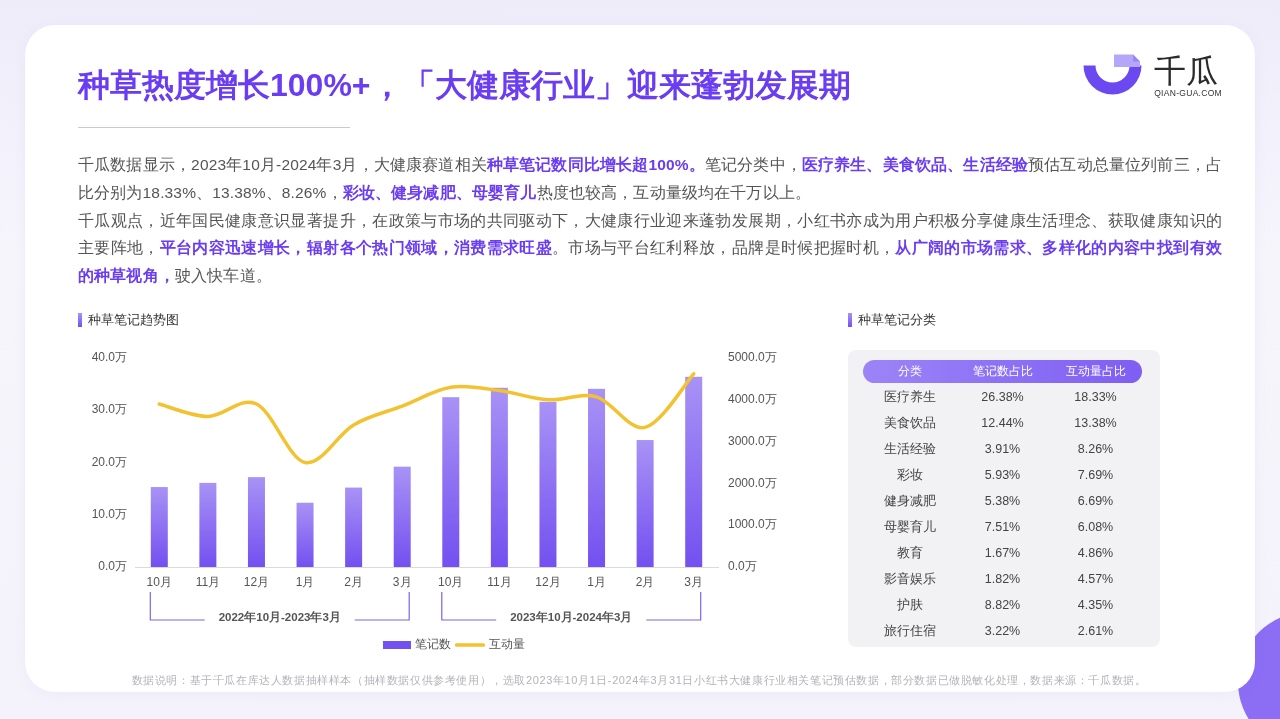 This screenshot has height=719, width=1280. What do you see at coordinates (109, 461) in the screenshot?
I see `y-axis-label: 20.0万` at bounding box center [109, 461].